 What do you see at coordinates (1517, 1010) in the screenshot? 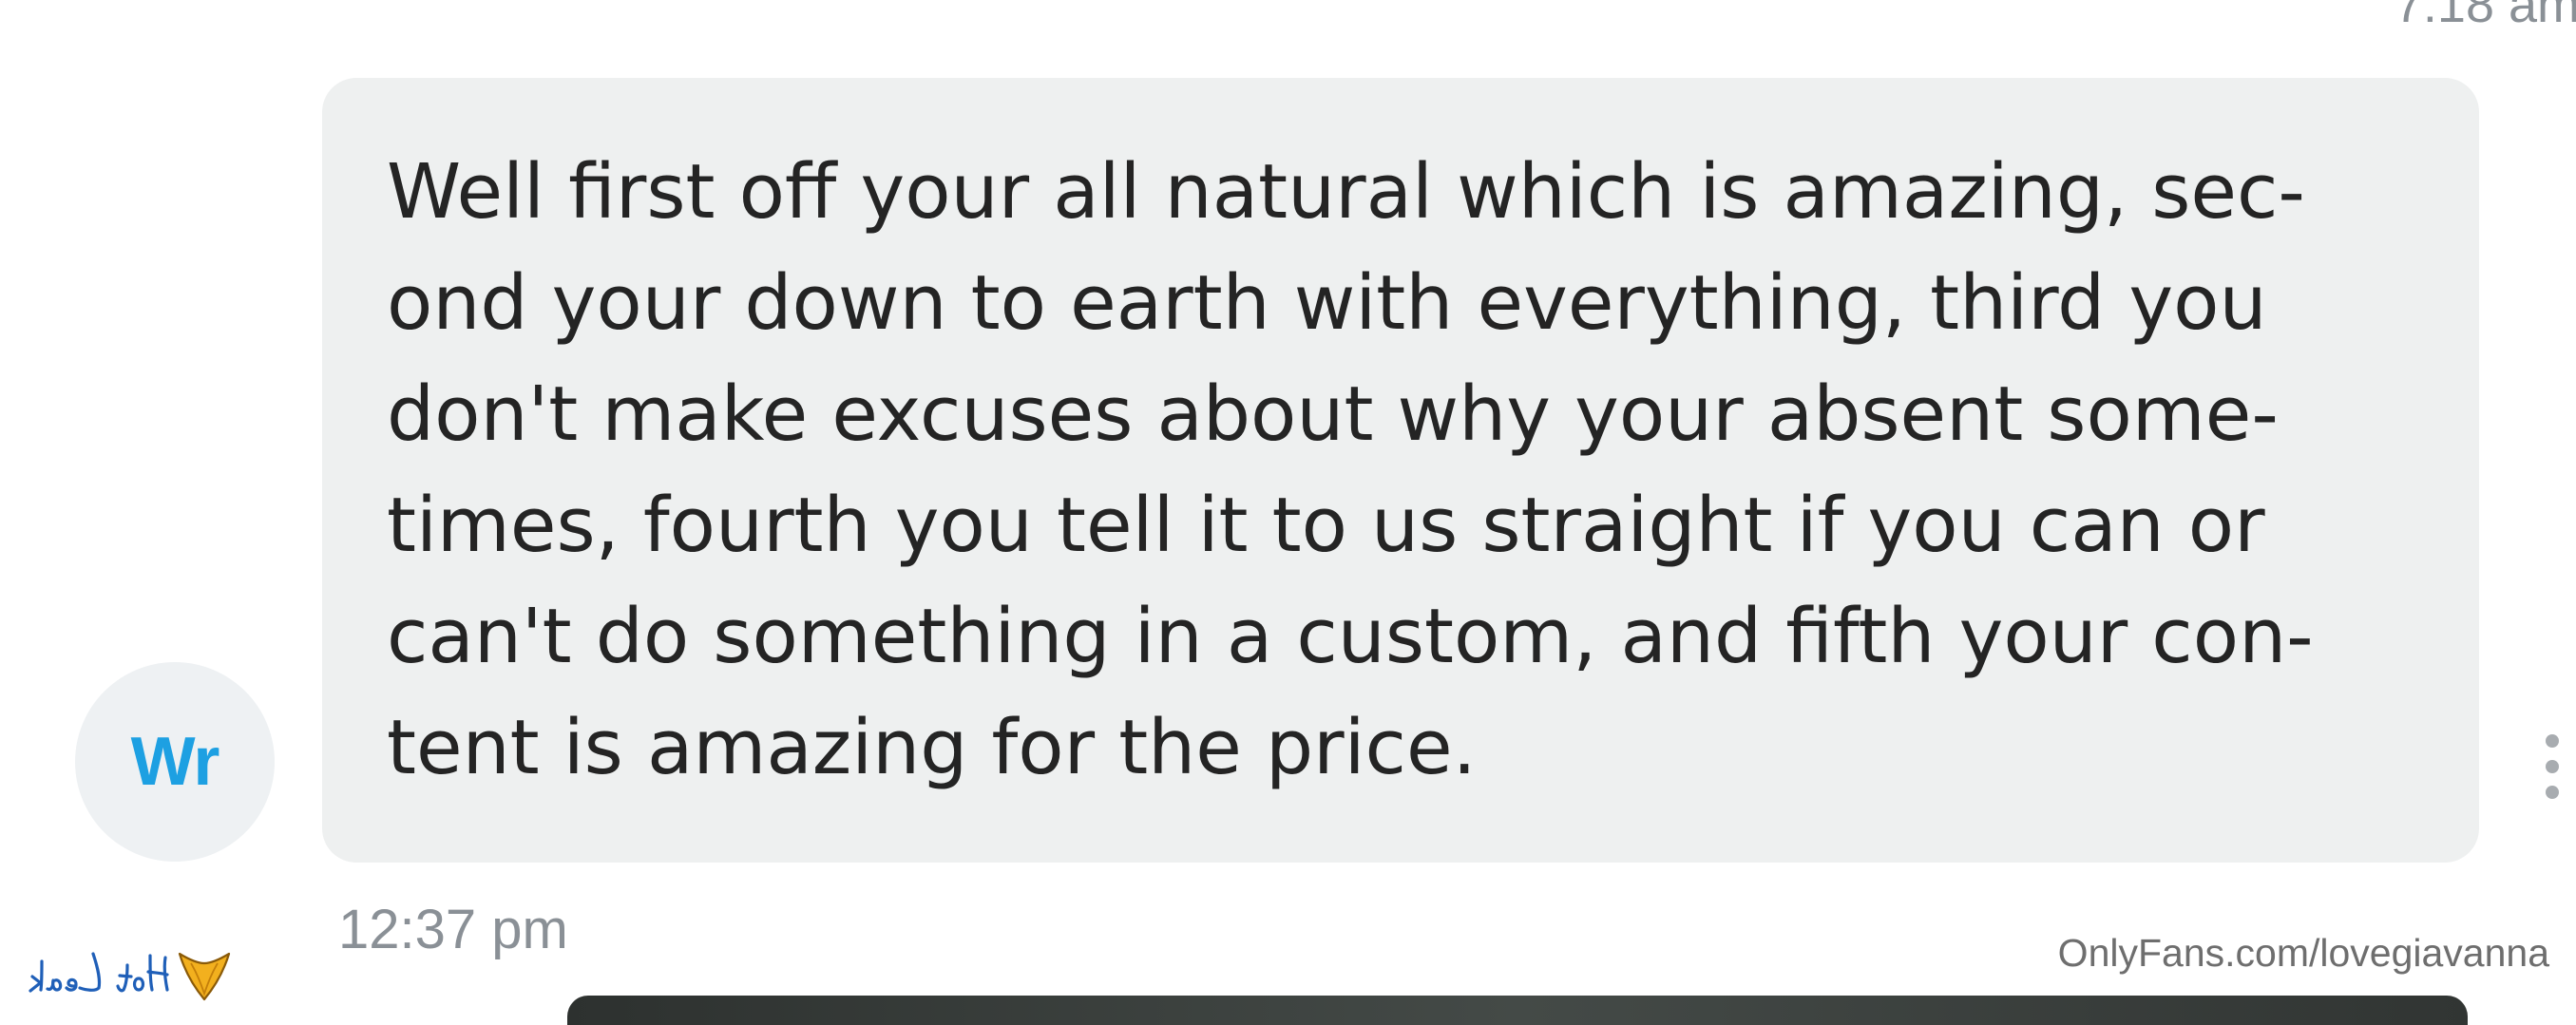
I see `next-media-preview` at bounding box center [1517, 1010].